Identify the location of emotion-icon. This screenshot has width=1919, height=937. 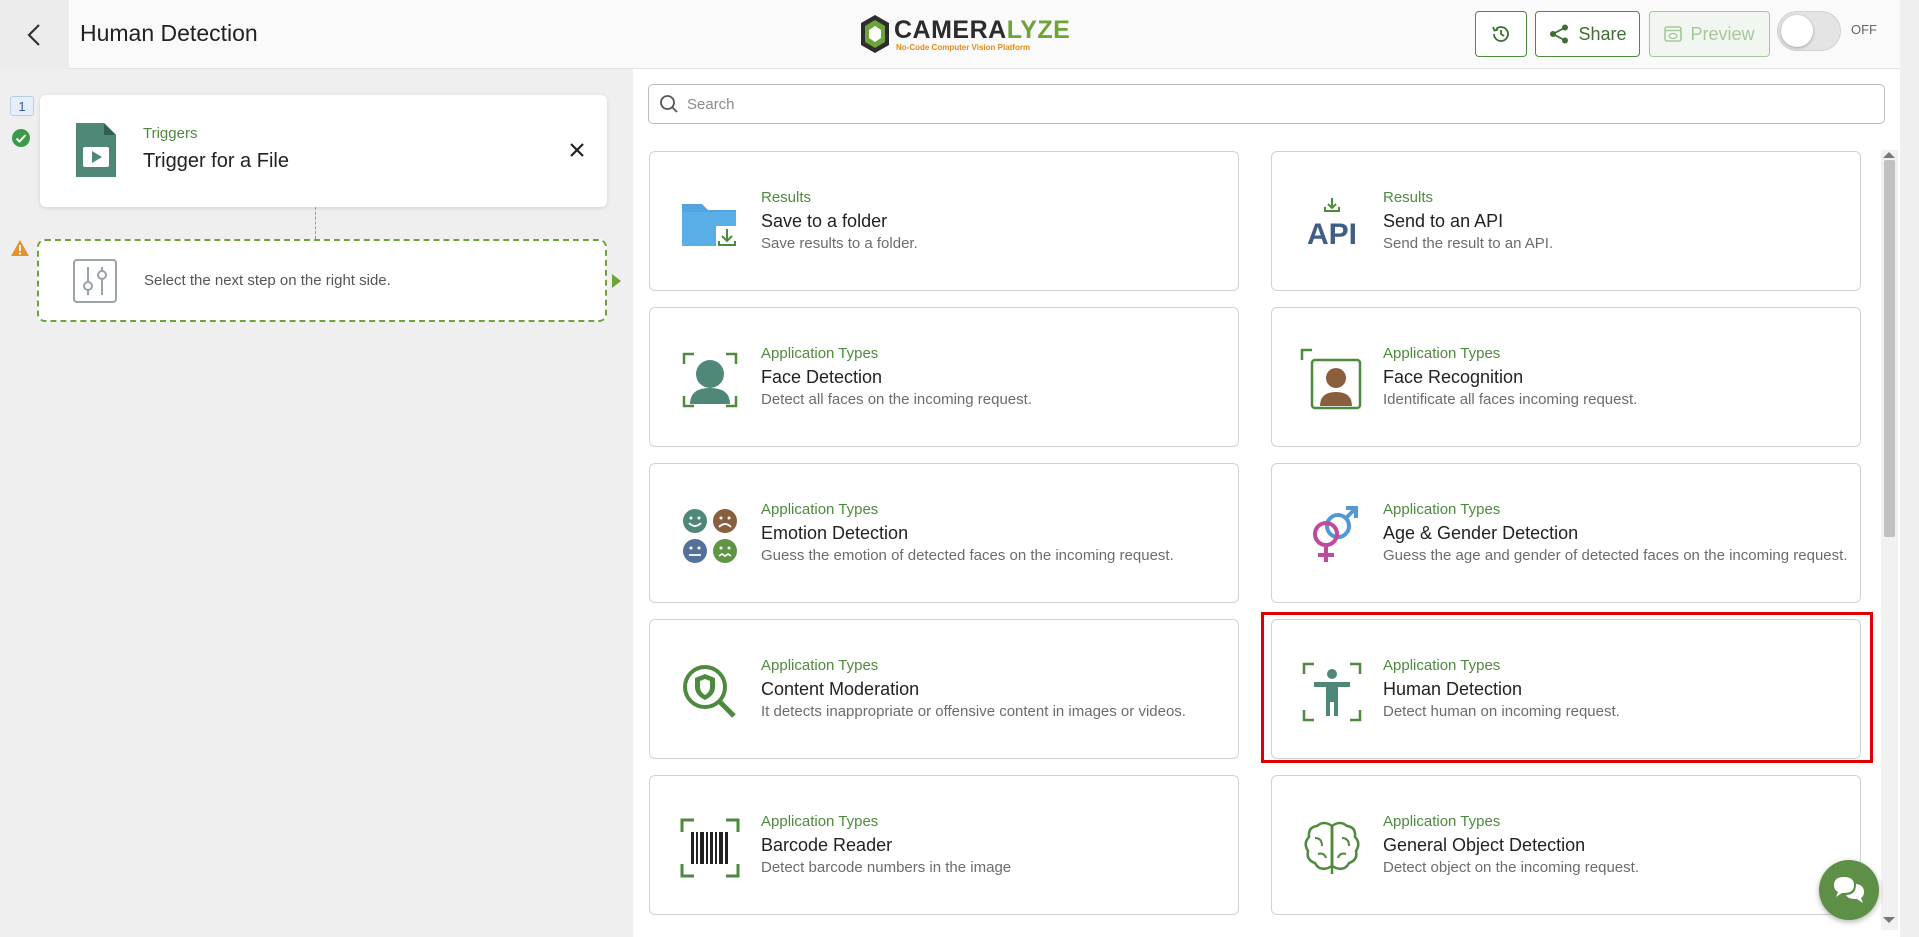
(710, 536).